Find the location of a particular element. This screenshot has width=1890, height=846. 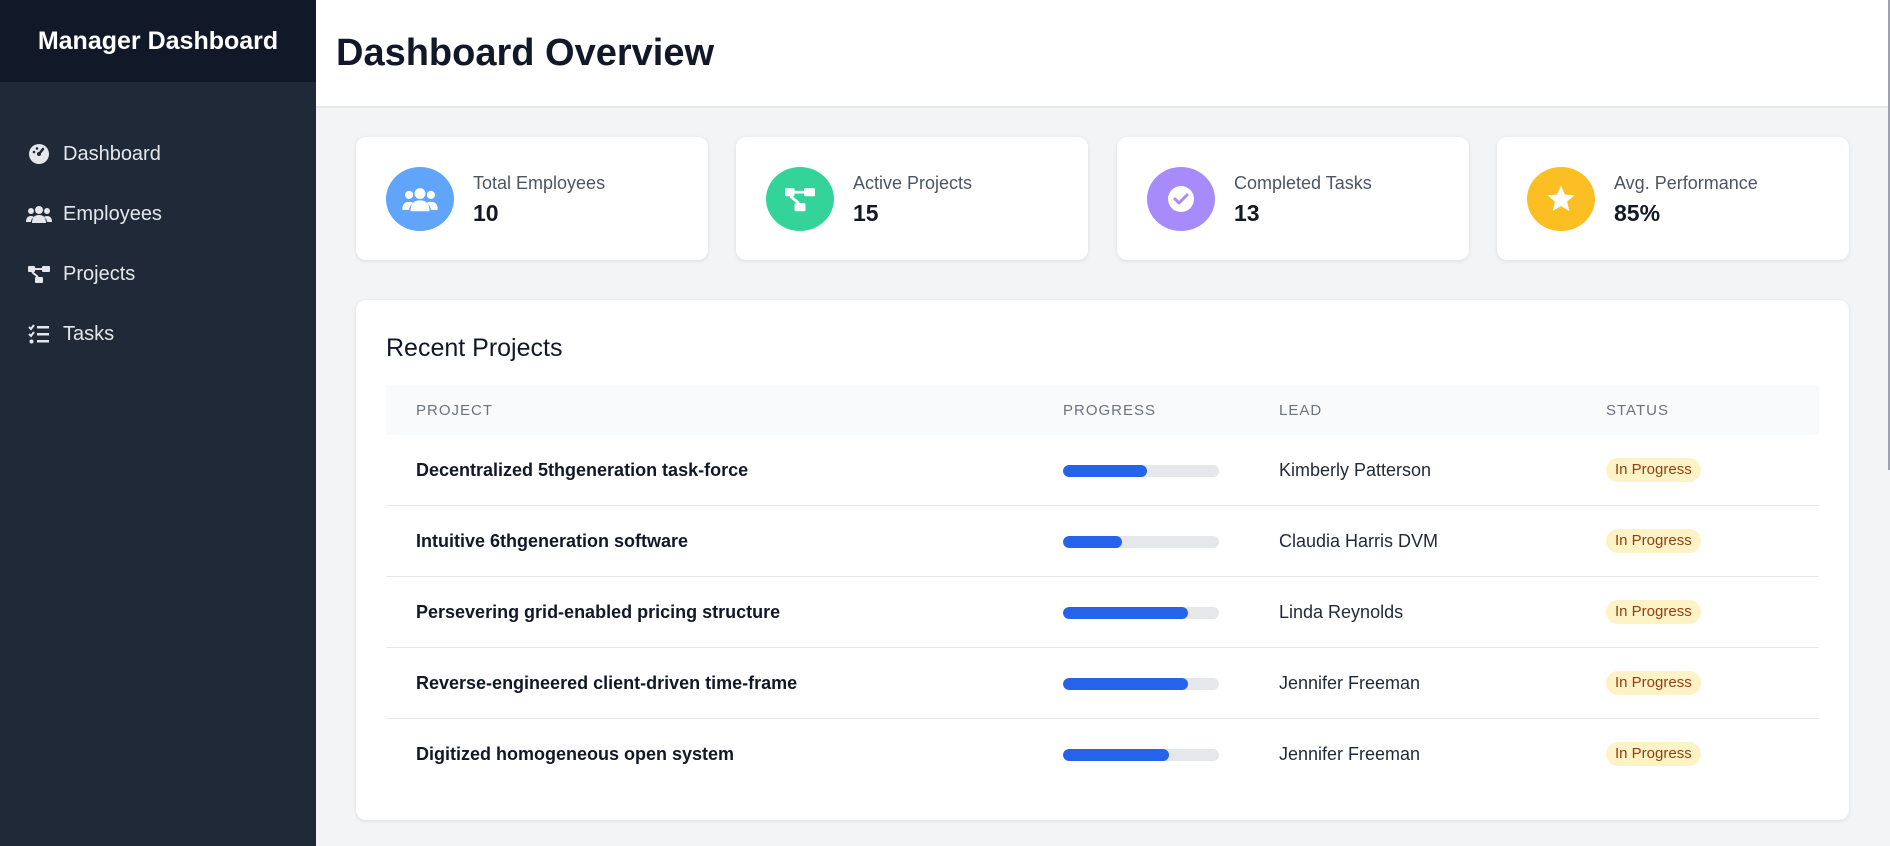

stat-card-completed-tasks: Completed Tasks 13 is located at coordinates (1293, 198).